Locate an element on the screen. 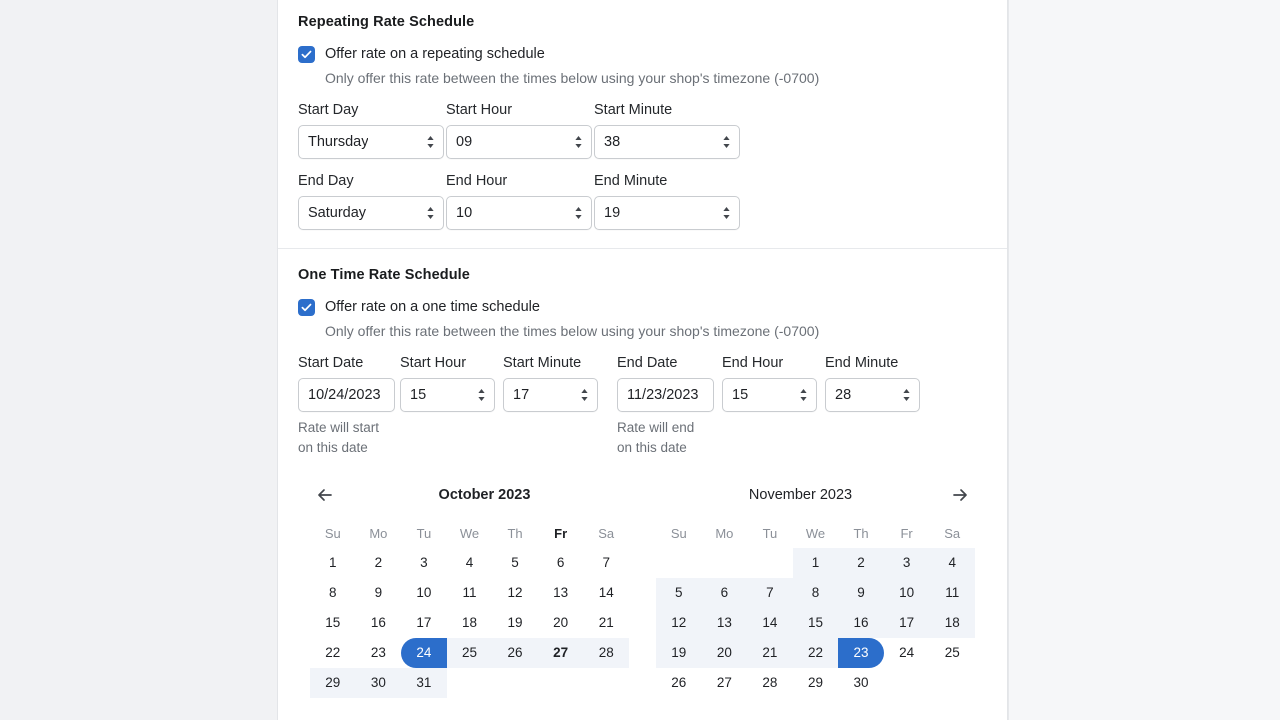 The width and height of the screenshot is (1280, 720). onetime-start-hour-select: 15 is located at coordinates (447, 395).